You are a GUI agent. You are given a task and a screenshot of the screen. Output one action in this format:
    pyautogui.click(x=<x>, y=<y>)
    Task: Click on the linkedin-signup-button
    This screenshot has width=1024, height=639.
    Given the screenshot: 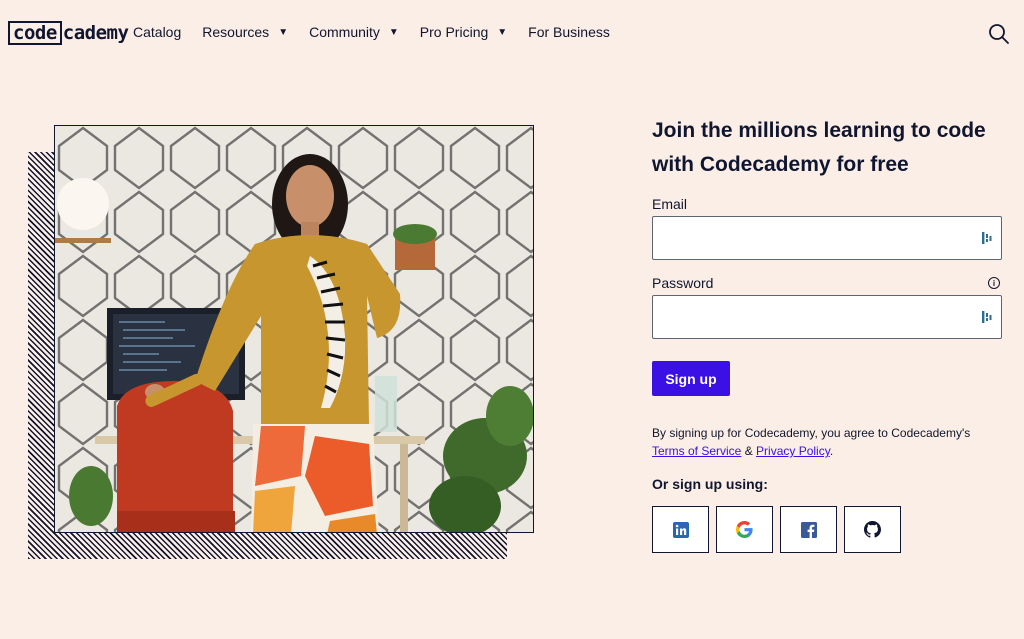 What is the action you would take?
    pyautogui.click(x=680, y=529)
    